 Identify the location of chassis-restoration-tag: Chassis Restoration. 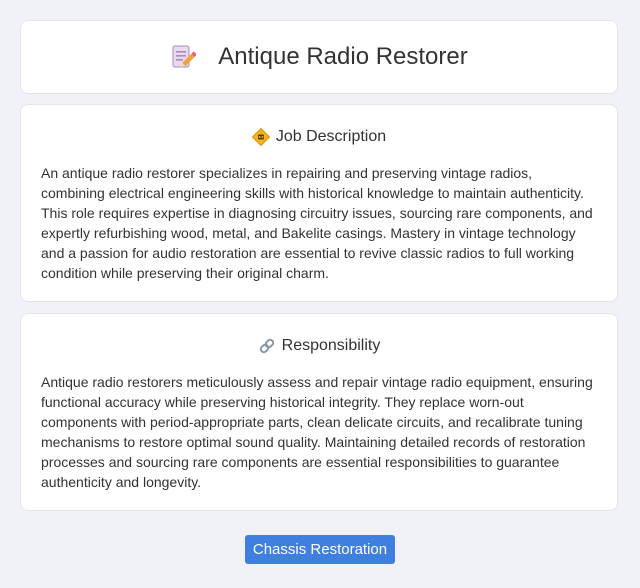
(320, 549).